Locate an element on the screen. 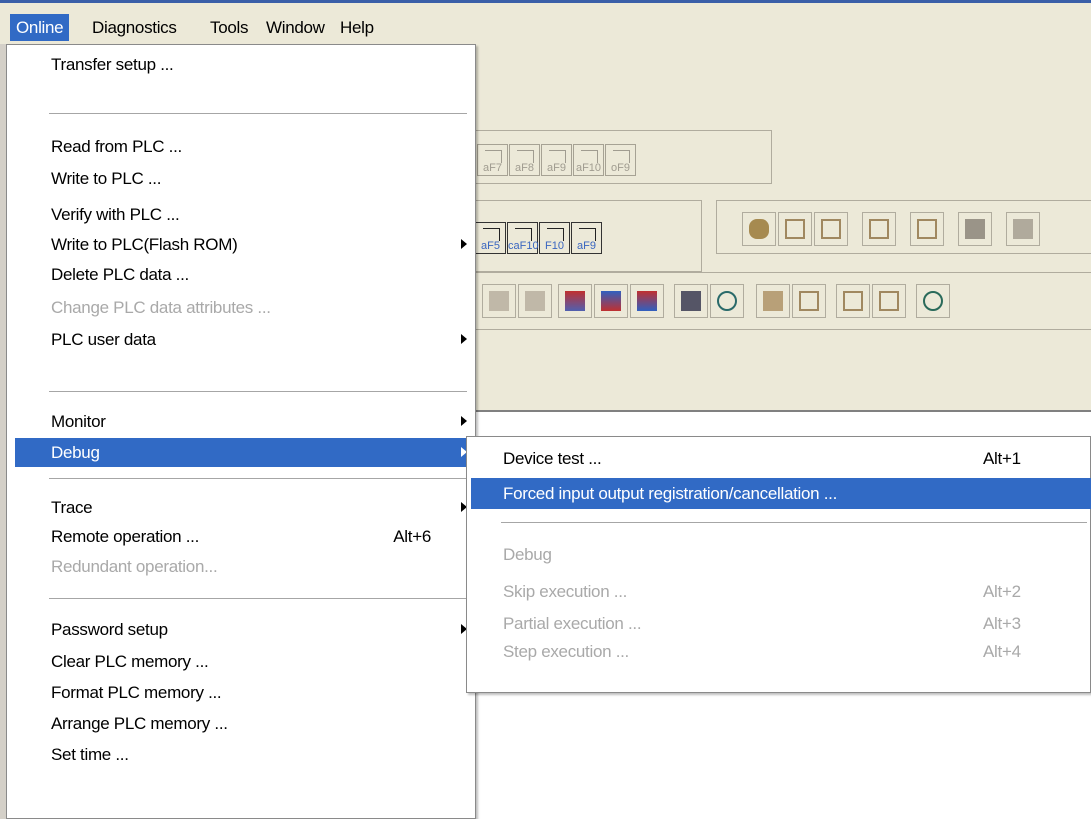  menu-item-remote-operation: Remote operation ... Alt+6 is located at coordinates (243, 536).